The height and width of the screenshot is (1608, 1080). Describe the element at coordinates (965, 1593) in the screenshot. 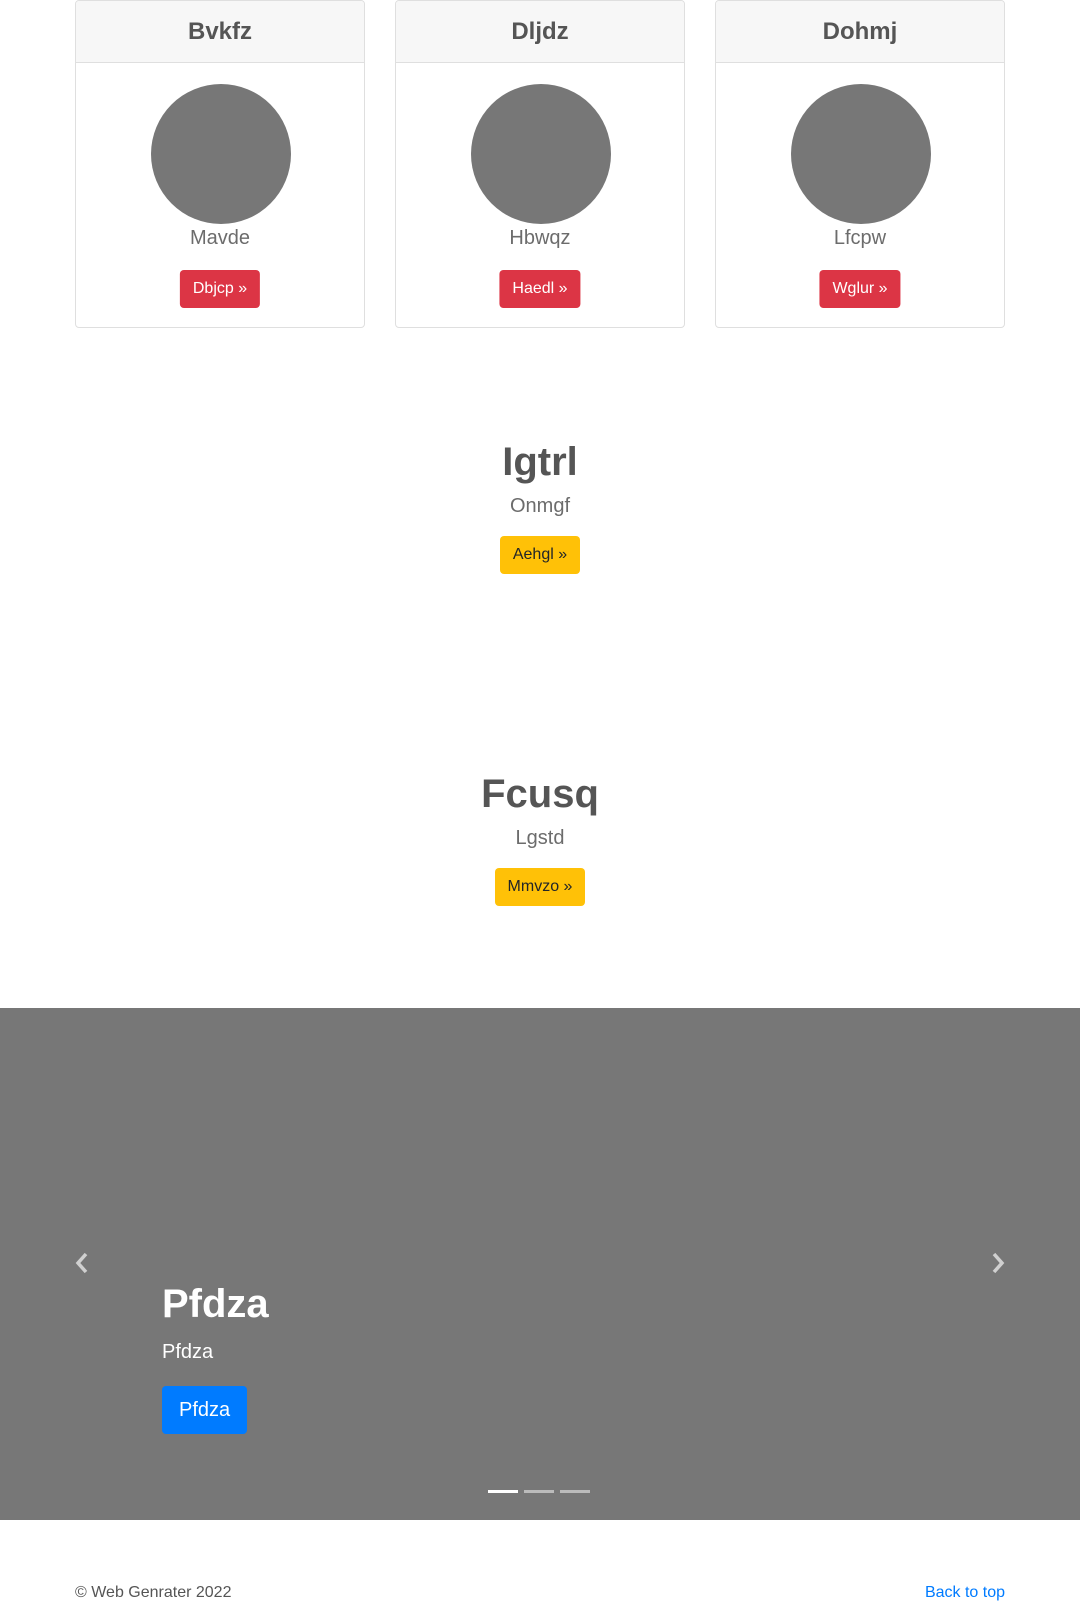

I see `back-to-top-link: Back to top` at that location.